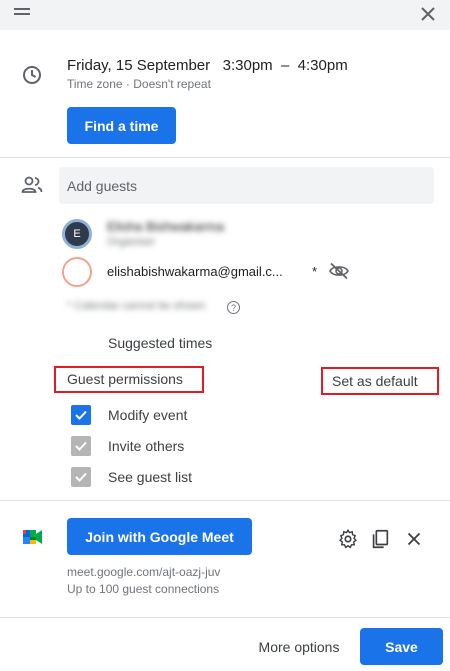 The image size is (450, 671). What do you see at coordinates (148, 415) in the screenshot?
I see `modify-event-label: Modify event` at bounding box center [148, 415].